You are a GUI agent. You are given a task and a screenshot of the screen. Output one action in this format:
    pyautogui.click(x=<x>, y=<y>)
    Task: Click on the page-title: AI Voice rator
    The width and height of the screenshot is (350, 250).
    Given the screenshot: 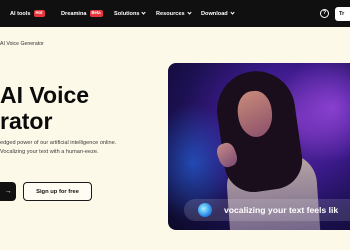 What is the action you would take?
    pyautogui.click(x=44, y=108)
    